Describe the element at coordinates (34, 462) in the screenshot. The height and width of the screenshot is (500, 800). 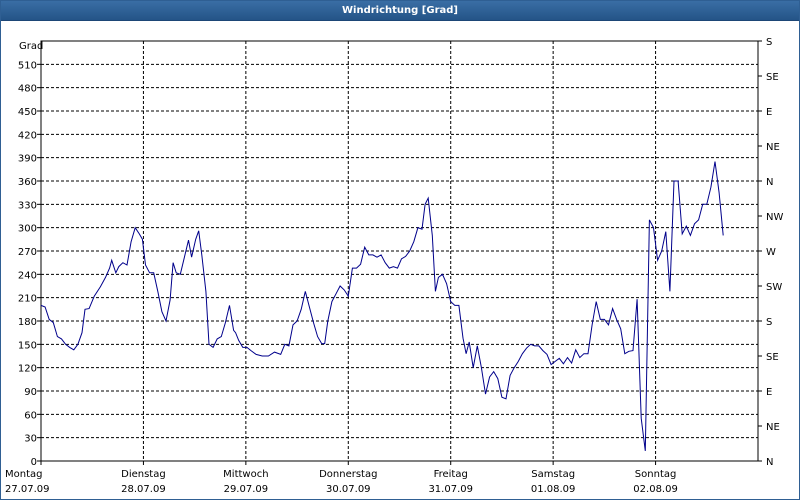
I see `y-tick-label: 0` at that location.